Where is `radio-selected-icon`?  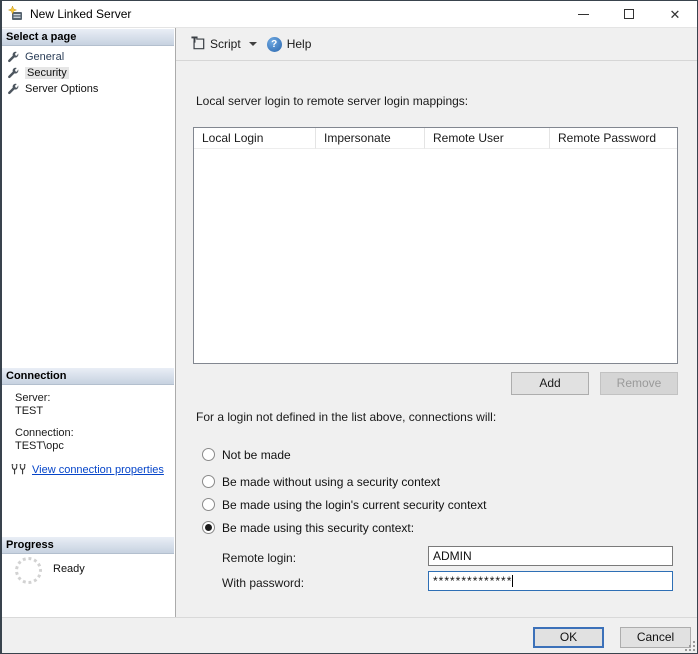
radio-selected-icon is located at coordinates (208, 527).